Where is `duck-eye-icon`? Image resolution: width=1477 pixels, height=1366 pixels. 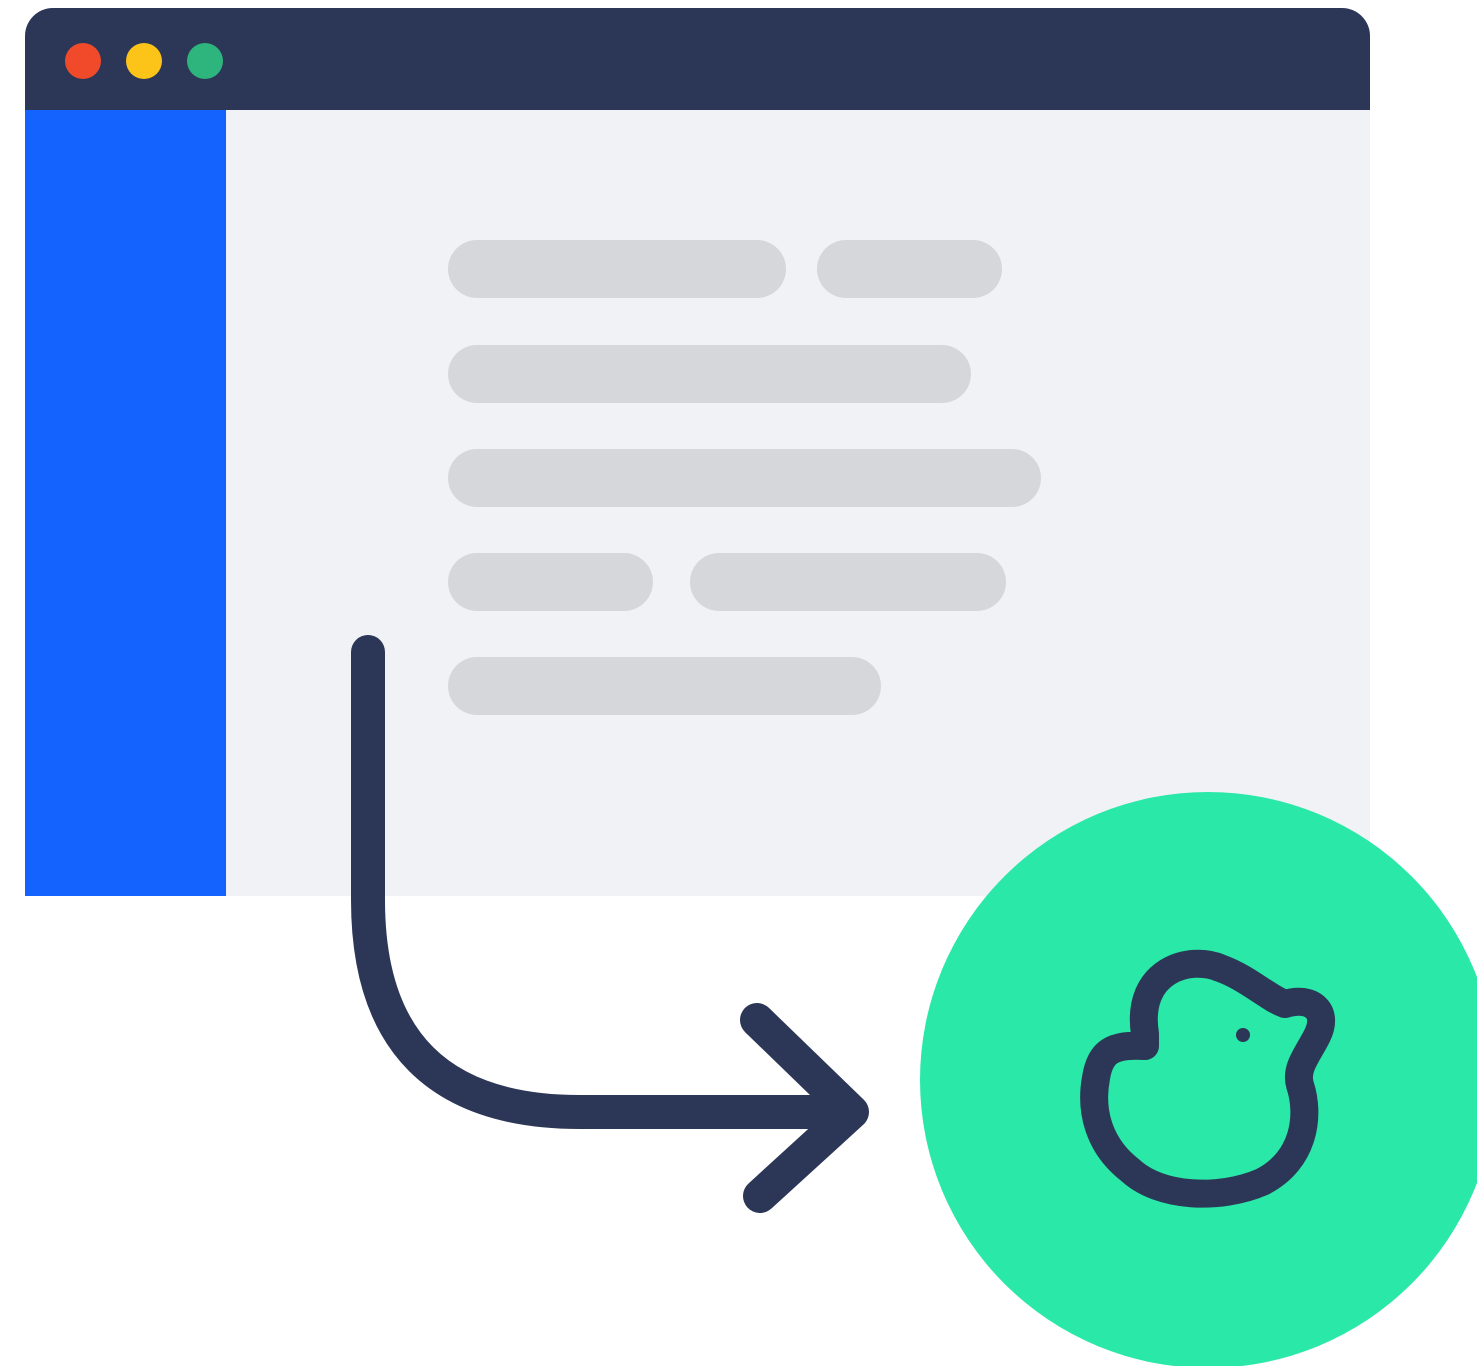
duck-eye-icon is located at coordinates (1243, 1035).